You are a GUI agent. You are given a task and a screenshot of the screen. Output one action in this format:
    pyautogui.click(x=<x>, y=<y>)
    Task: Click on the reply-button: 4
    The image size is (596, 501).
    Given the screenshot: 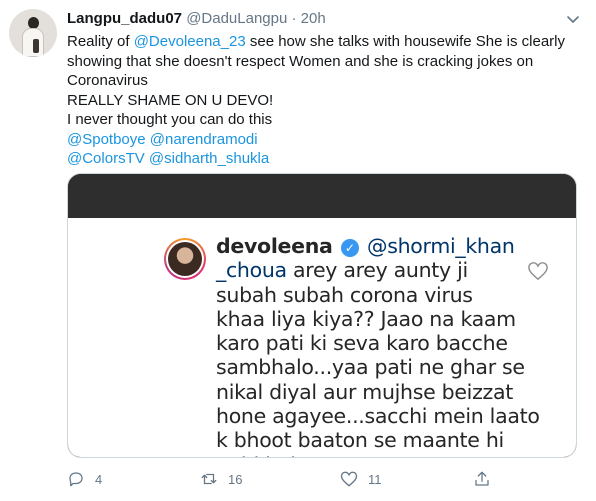 What is the action you would take?
    pyautogui.click(x=84, y=479)
    